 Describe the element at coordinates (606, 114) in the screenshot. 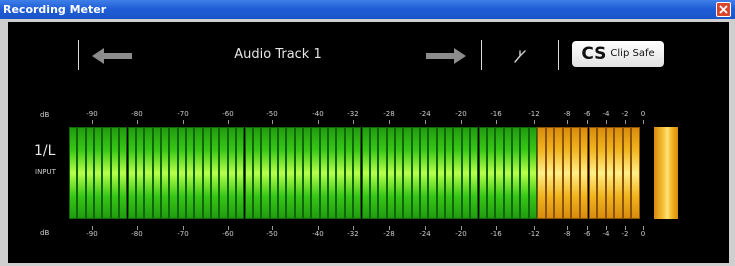

I see `db-tick-label: -4` at that location.